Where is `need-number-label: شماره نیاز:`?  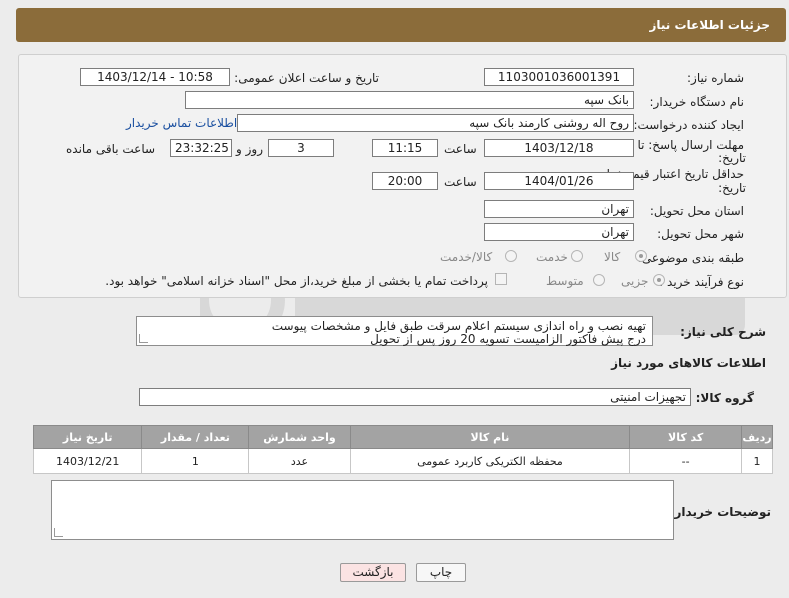 need-number-label: شماره نیاز: is located at coordinates (715, 78).